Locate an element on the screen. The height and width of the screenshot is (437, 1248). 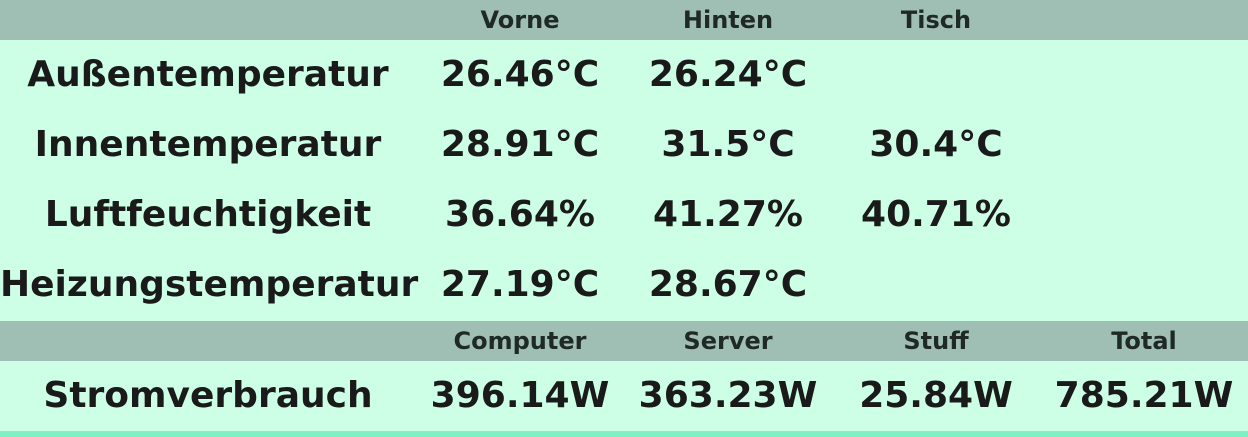
value-computer: 396.14W is located at coordinates (520, 395).